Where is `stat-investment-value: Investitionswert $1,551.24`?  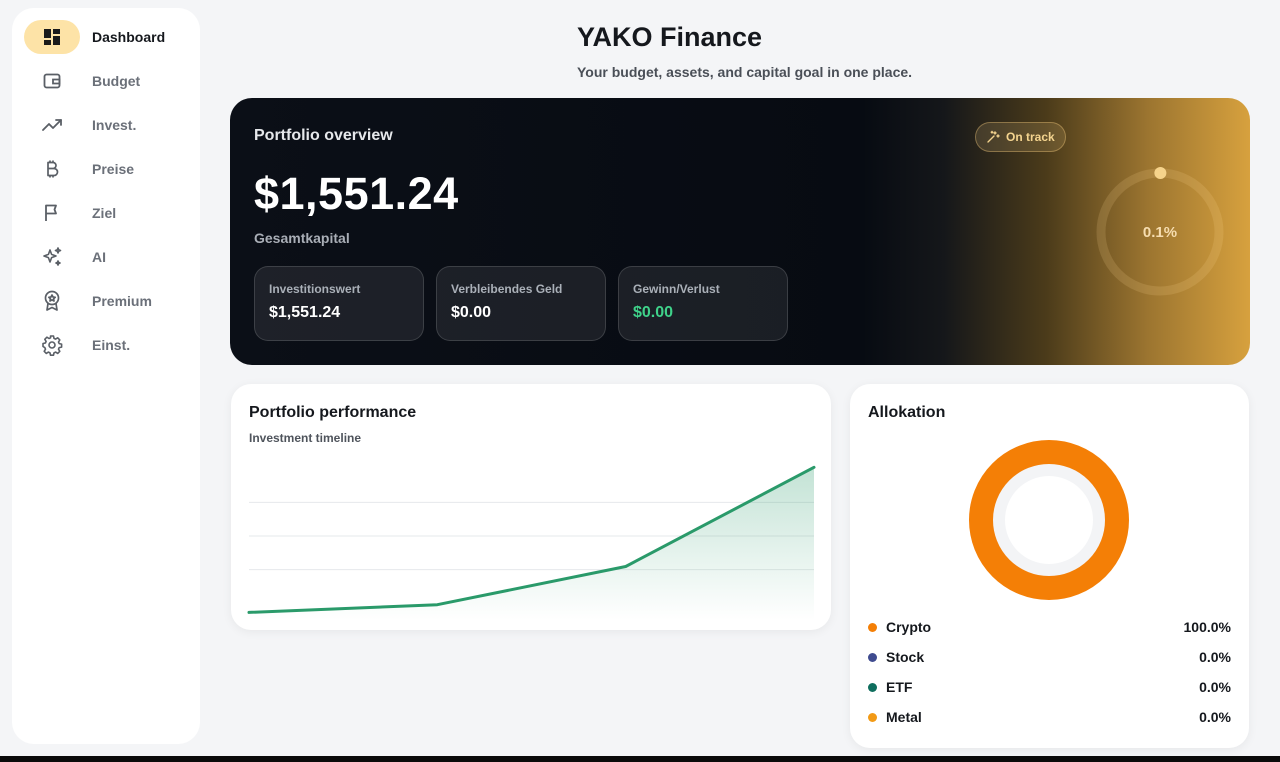 stat-investment-value: Investitionswert $1,551.24 is located at coordinates (339, 303).